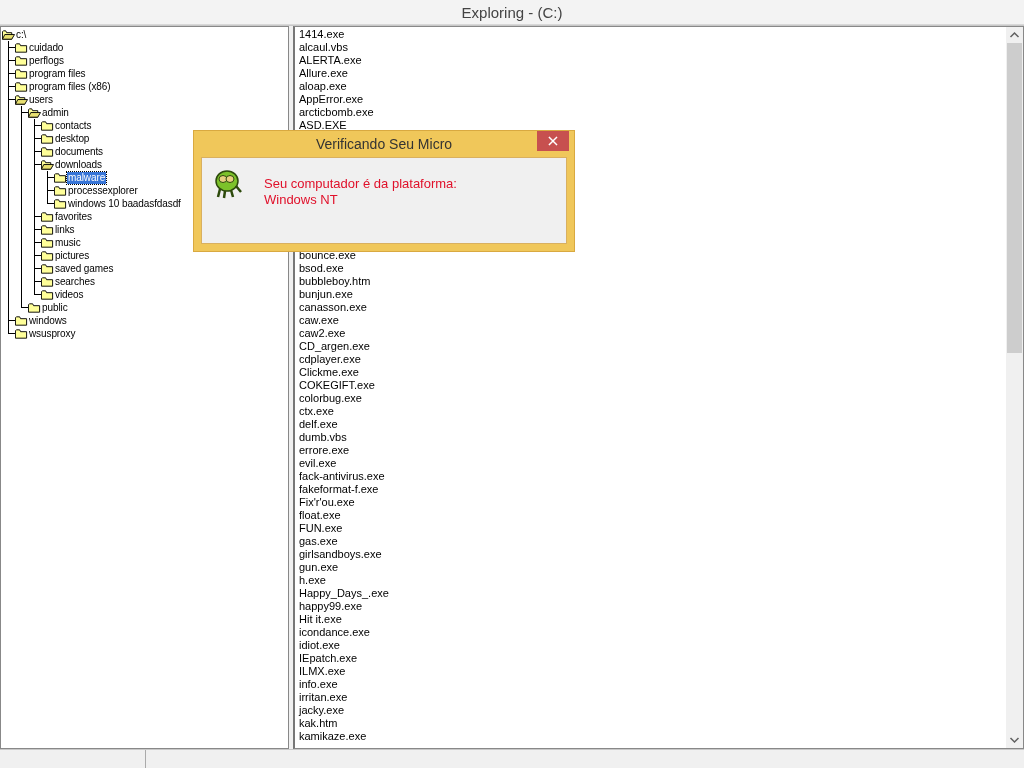  Describe the element at coordinates (512, 12) in the screenshot. I see `window-title: Exploring - (C:)` at that location.